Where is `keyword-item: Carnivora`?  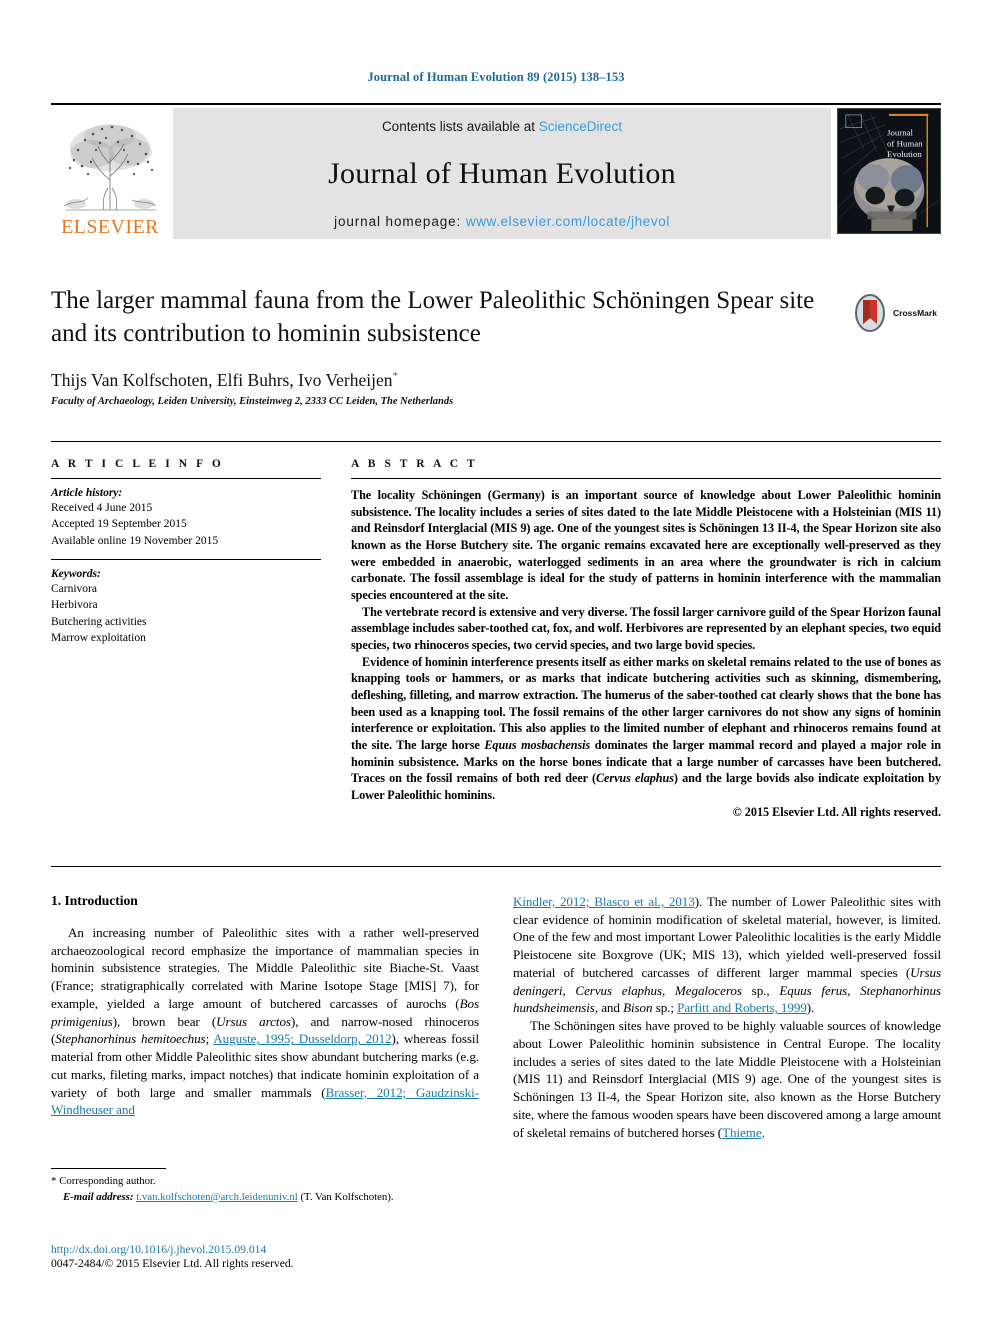 keyword-item: Carnivora is located at coordinates (74, 588).